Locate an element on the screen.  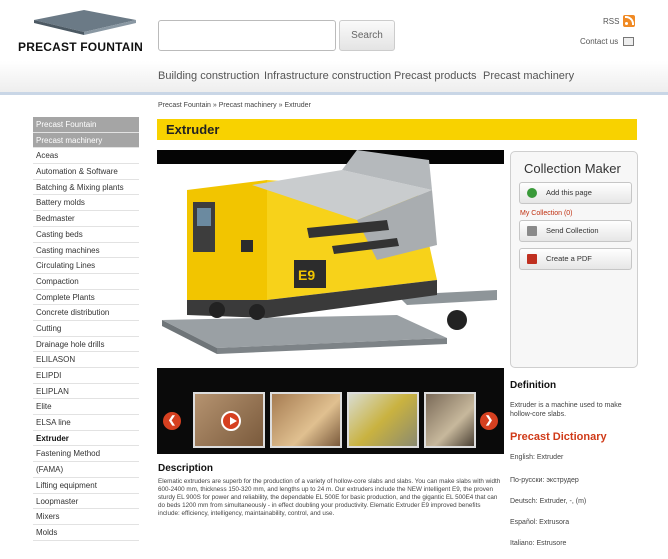
sidebar-item: Precast machinery is located at coordinates (86, 140).